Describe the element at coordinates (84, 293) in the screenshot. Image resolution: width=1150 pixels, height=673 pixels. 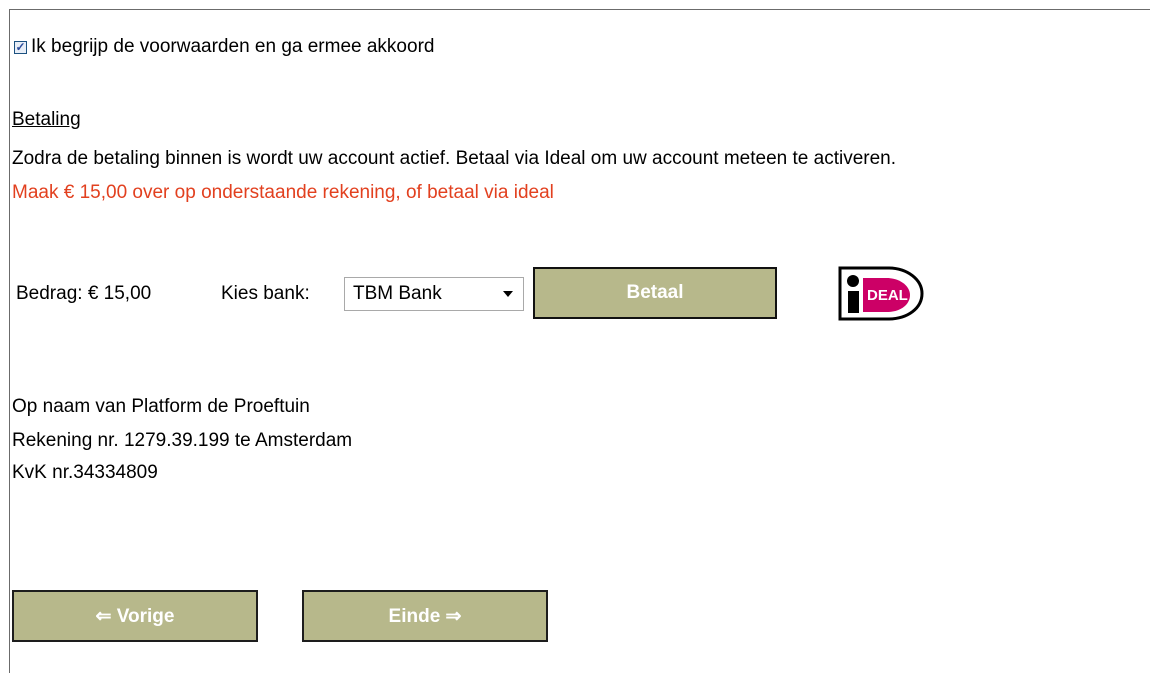
I see `amount-label: Bedrag: € 15,00` at that location.